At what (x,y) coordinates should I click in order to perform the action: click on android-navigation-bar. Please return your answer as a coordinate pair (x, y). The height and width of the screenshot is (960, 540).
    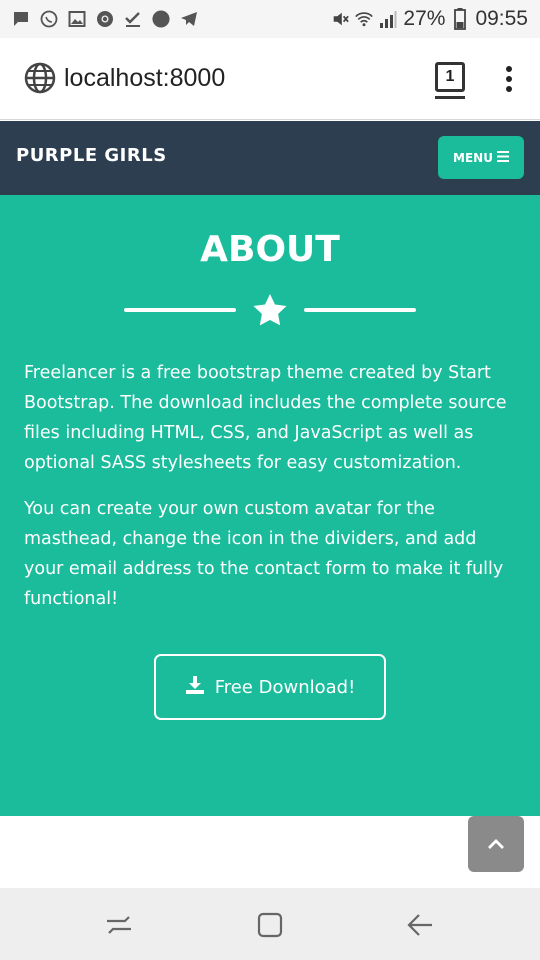
    Looking at the image, I should click on (270, 924).